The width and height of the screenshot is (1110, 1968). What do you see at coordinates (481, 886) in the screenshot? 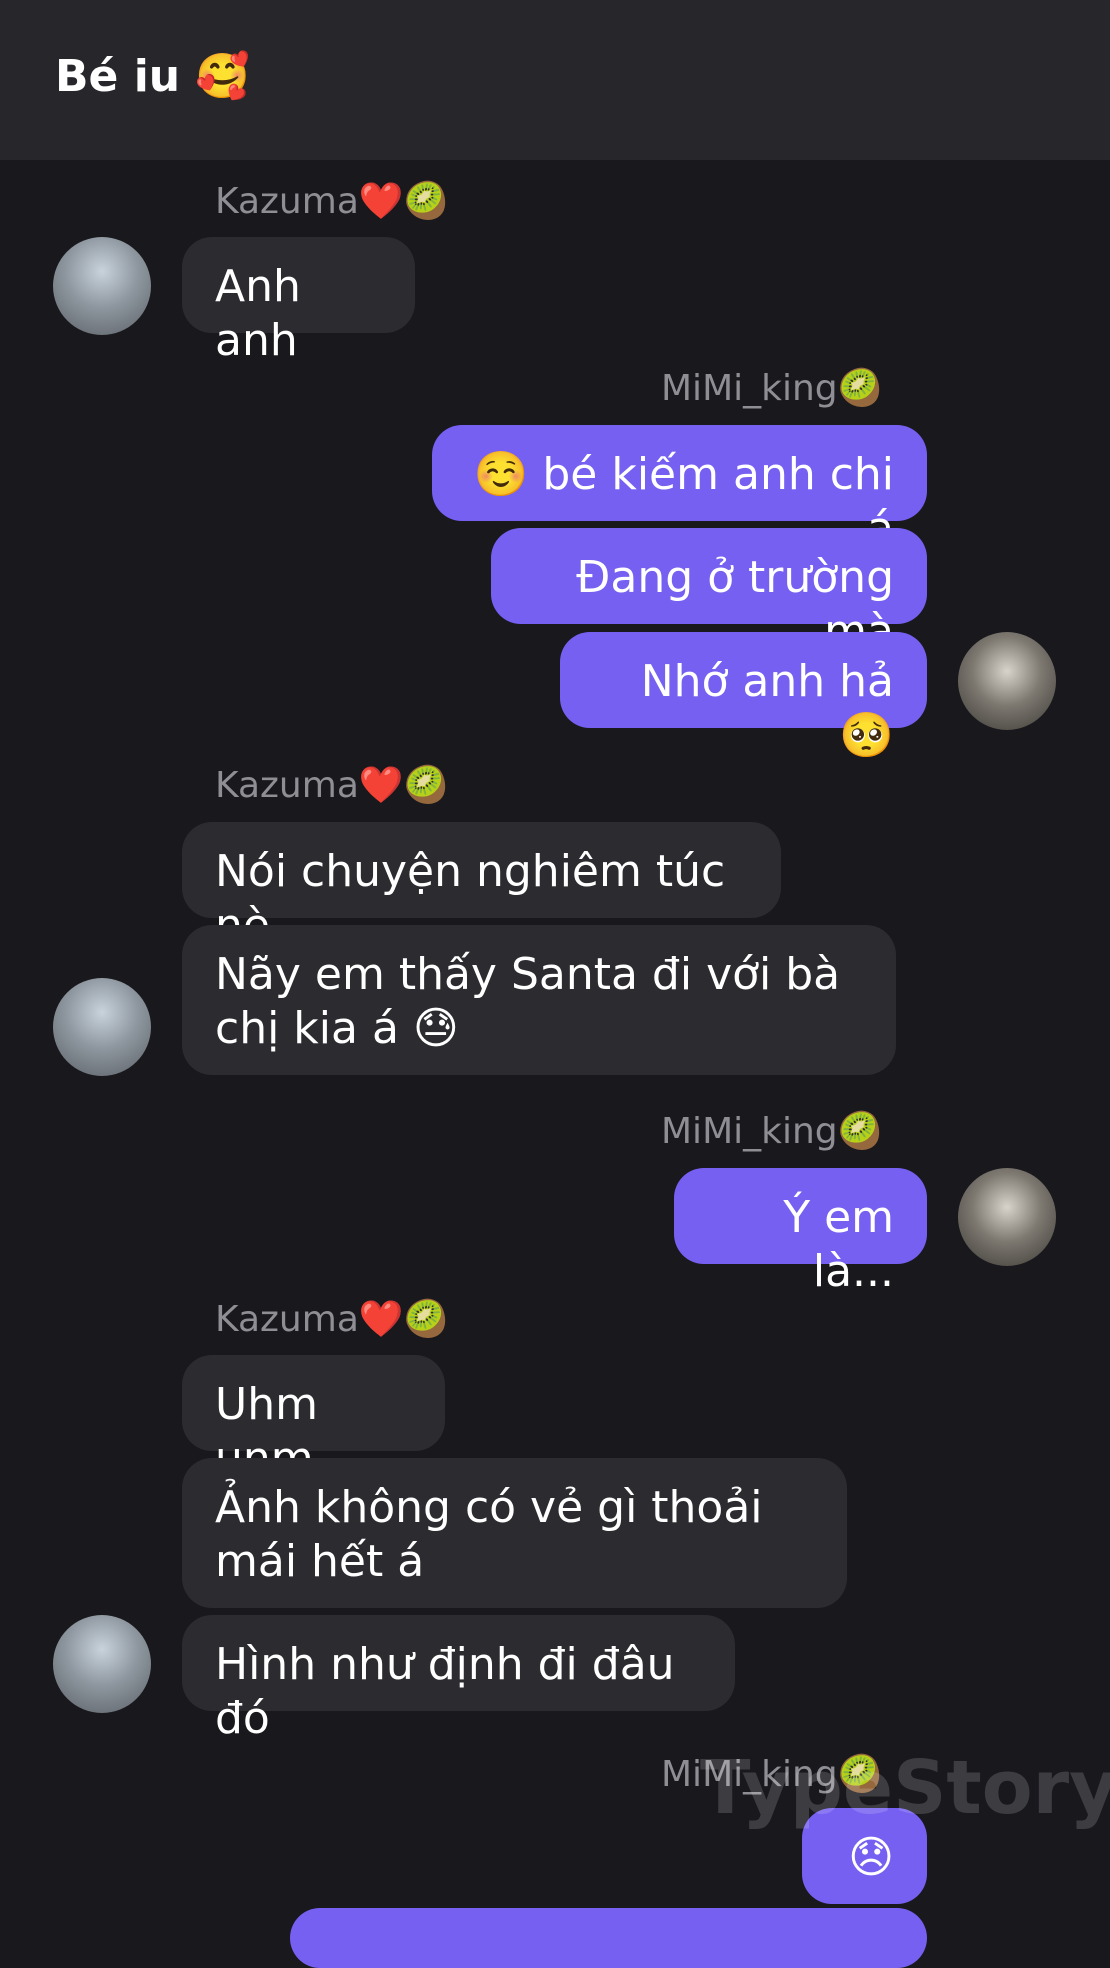
I see `message-bubble-incoming: Nói chuyện nghiêm túc nè` at bounding box center [481, 886].